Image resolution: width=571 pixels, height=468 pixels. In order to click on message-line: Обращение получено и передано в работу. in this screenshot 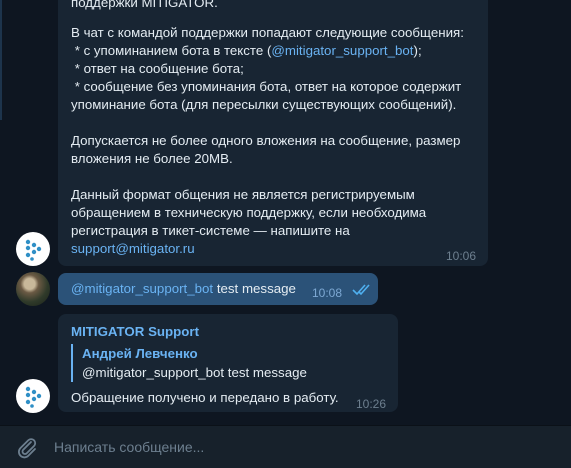, I will do `click(205, 397)`.